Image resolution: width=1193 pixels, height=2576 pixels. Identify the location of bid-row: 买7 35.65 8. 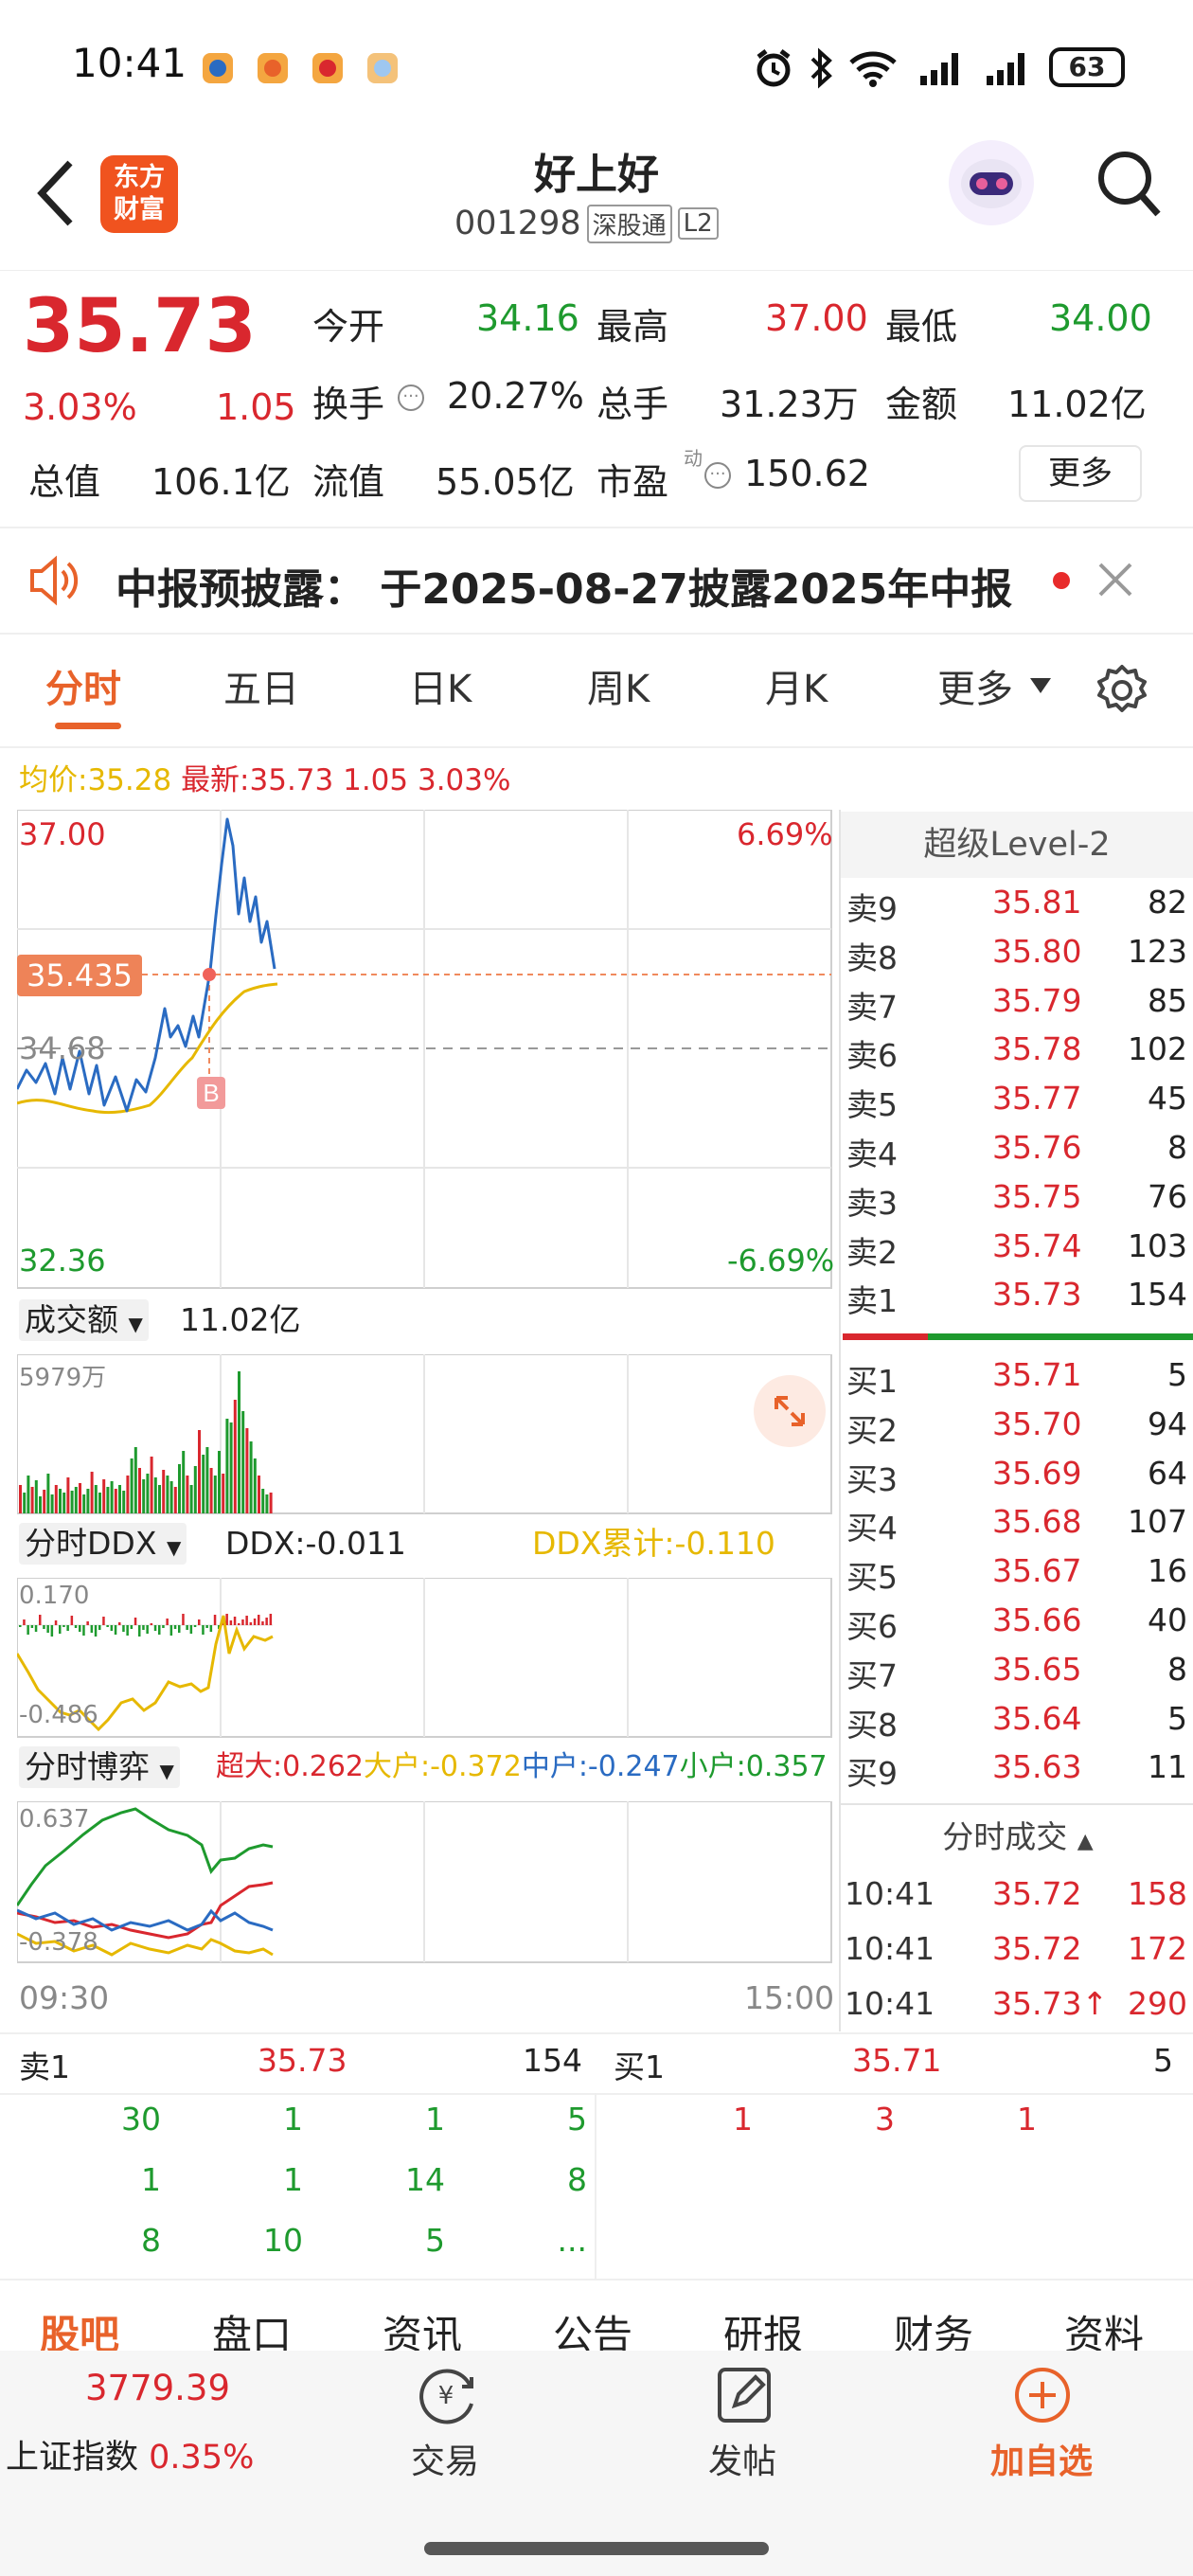
(1018, 1675).